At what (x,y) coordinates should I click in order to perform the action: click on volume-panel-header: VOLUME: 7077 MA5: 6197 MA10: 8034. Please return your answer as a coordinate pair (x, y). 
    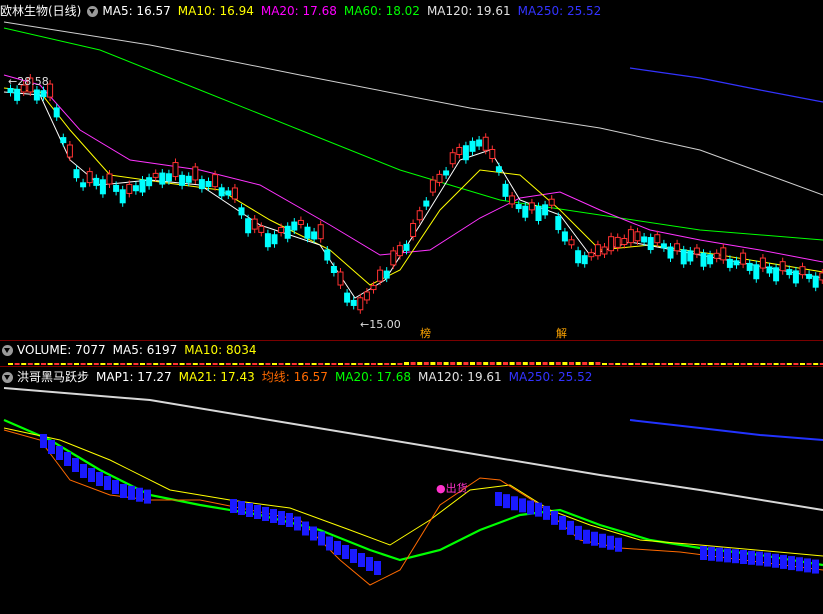
    Looking at the image, I should click on (131, 350).